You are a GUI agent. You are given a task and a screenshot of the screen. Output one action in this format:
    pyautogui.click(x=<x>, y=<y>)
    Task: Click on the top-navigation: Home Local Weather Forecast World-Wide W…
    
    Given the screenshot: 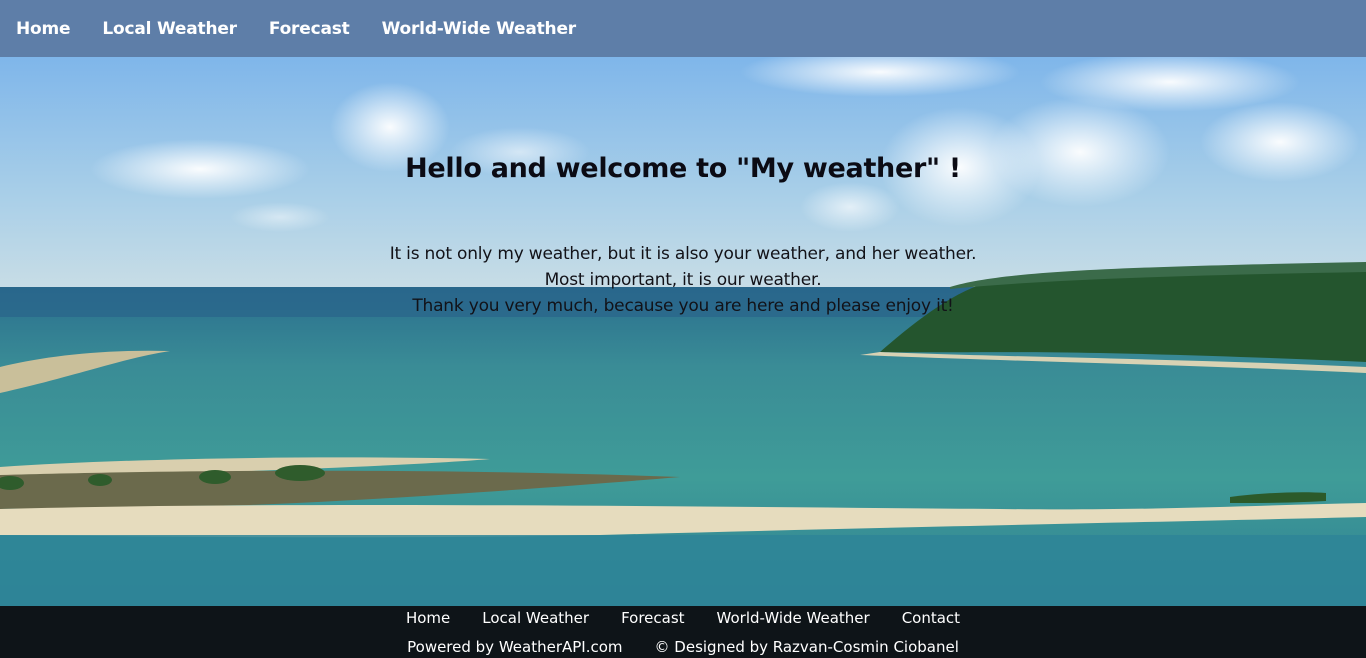 What is the action you would take?
    pyautogui.click(x=683, y=28)
    